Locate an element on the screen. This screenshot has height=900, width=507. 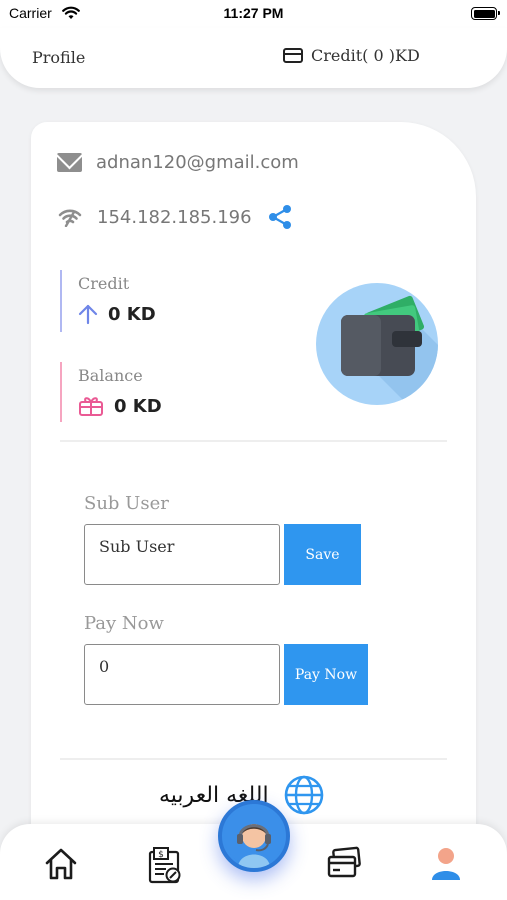
ip-signal-icon is located at coordinates (70, 218).